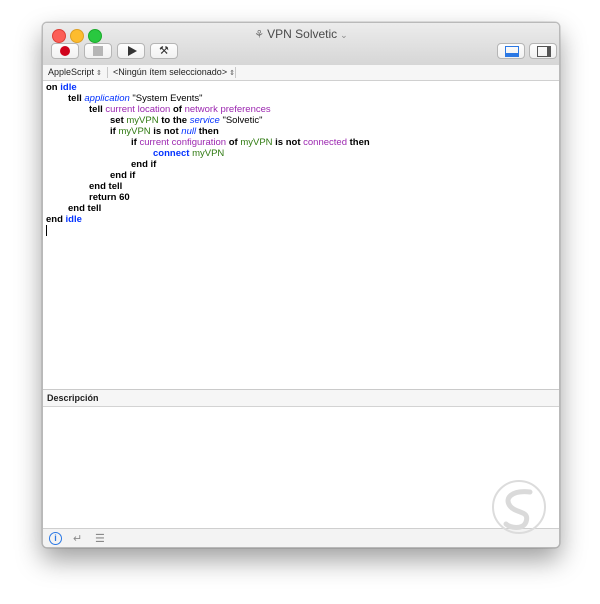 This screenshot has width=600, height=604. I want to click on code-line: on idle, so click(61, 87).